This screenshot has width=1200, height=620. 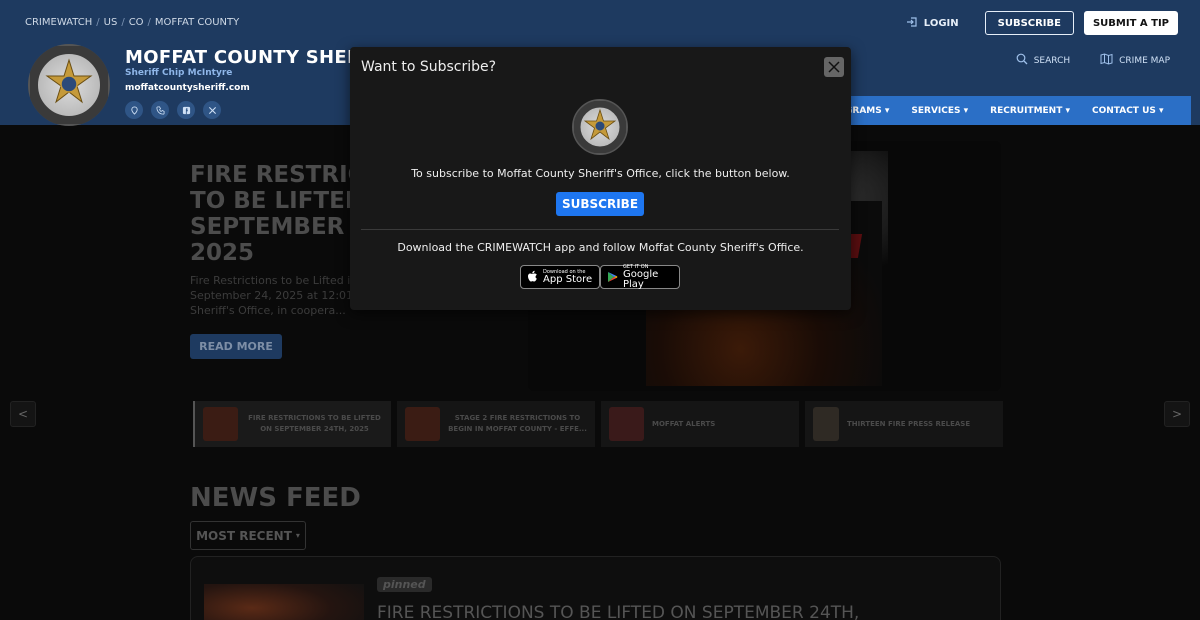 I want to click on caret-down-icon: ▾, so click(x=297, y=535).